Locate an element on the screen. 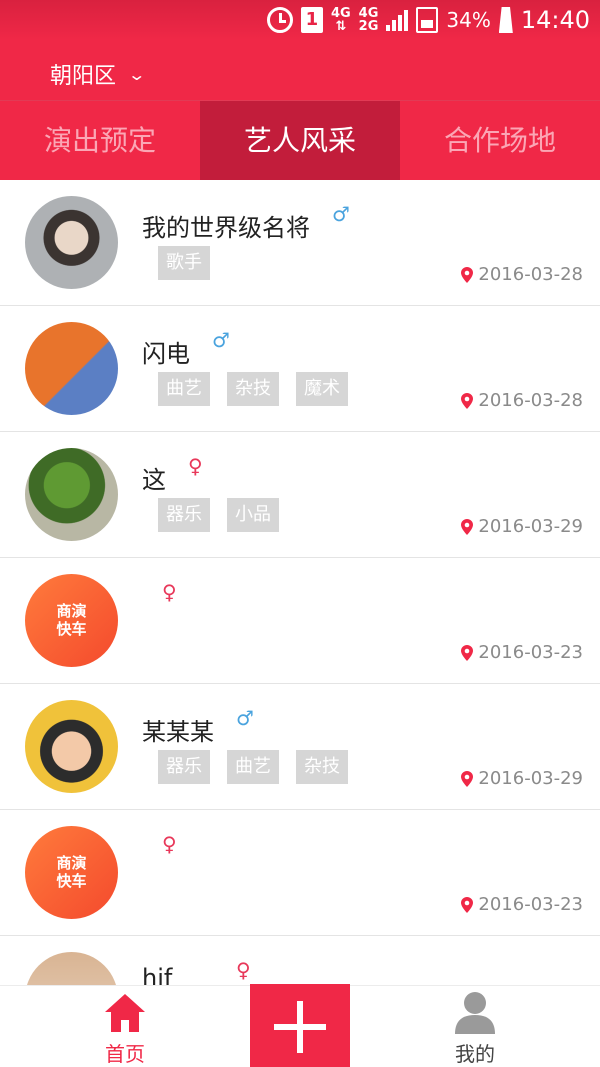 The width and height of the screenshot is (600, 1067). artist-tag: 歌手 is located at coordinates (184, 263).